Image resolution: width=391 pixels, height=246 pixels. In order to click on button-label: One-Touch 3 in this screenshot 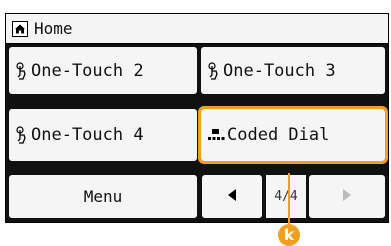, I will do `click(279, 70)`.